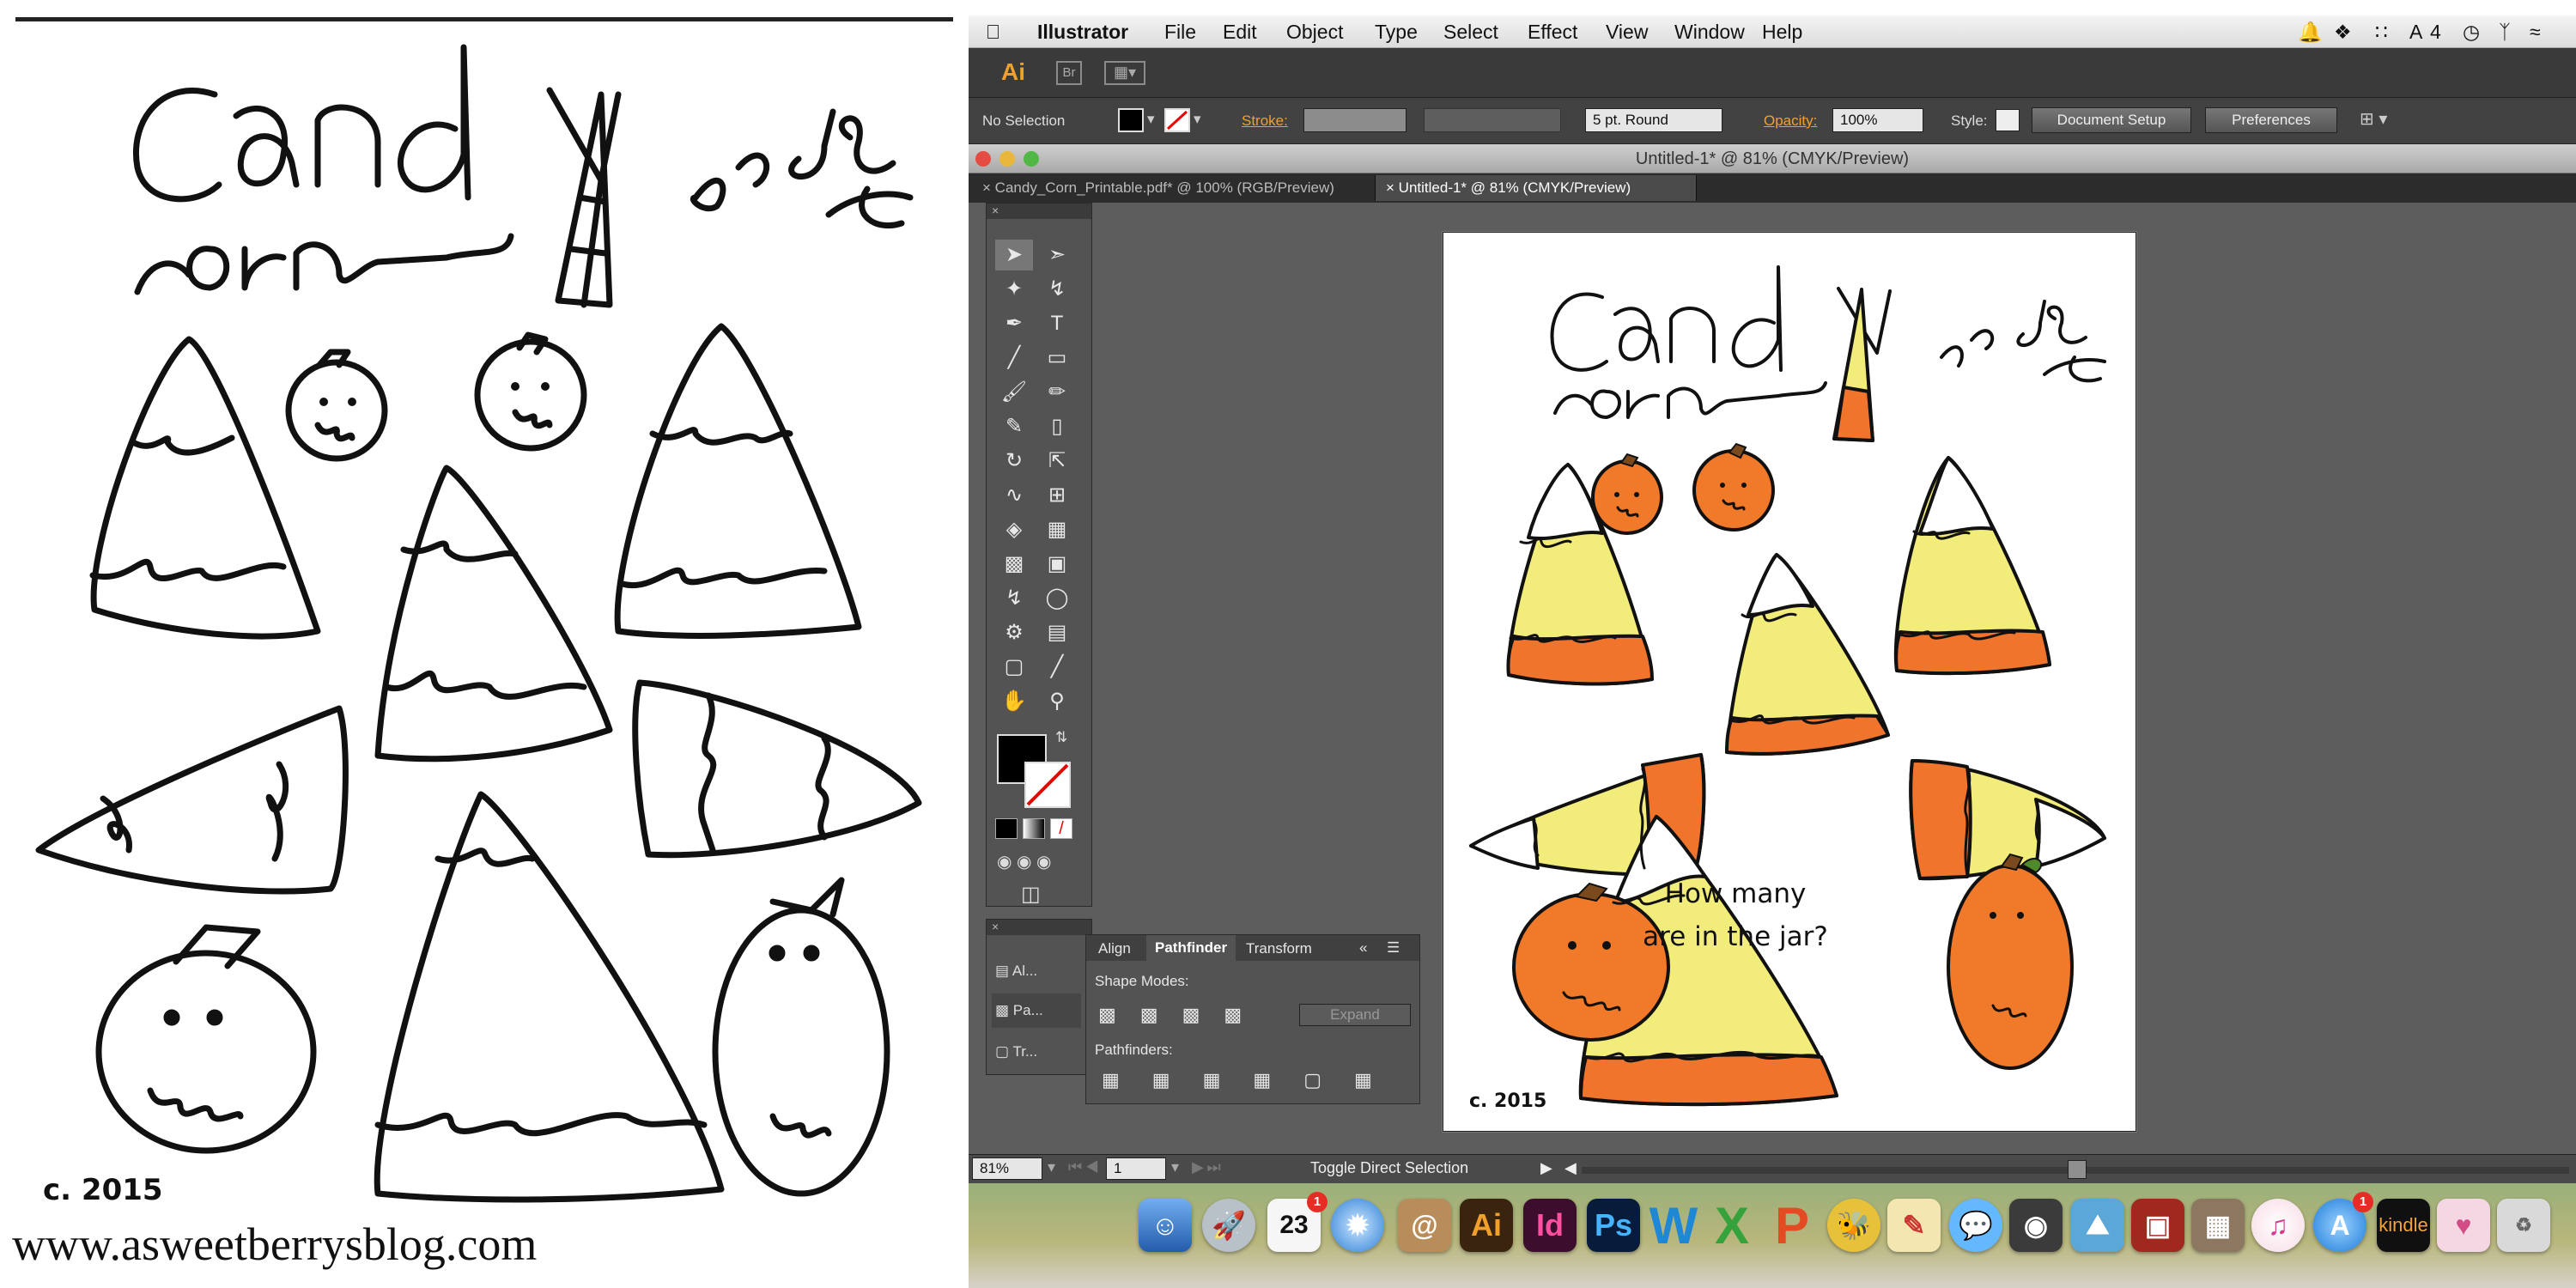  I want to click on wifi-icon: ≈, so click(2536, 32).